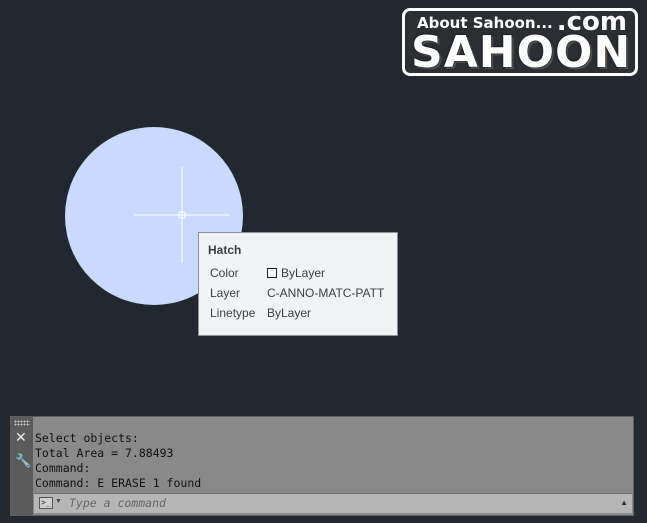 Image resolution: width=647 pixels, height=523 pixels. I want to click on tooltip-title: Hatch, so click(225, 250).